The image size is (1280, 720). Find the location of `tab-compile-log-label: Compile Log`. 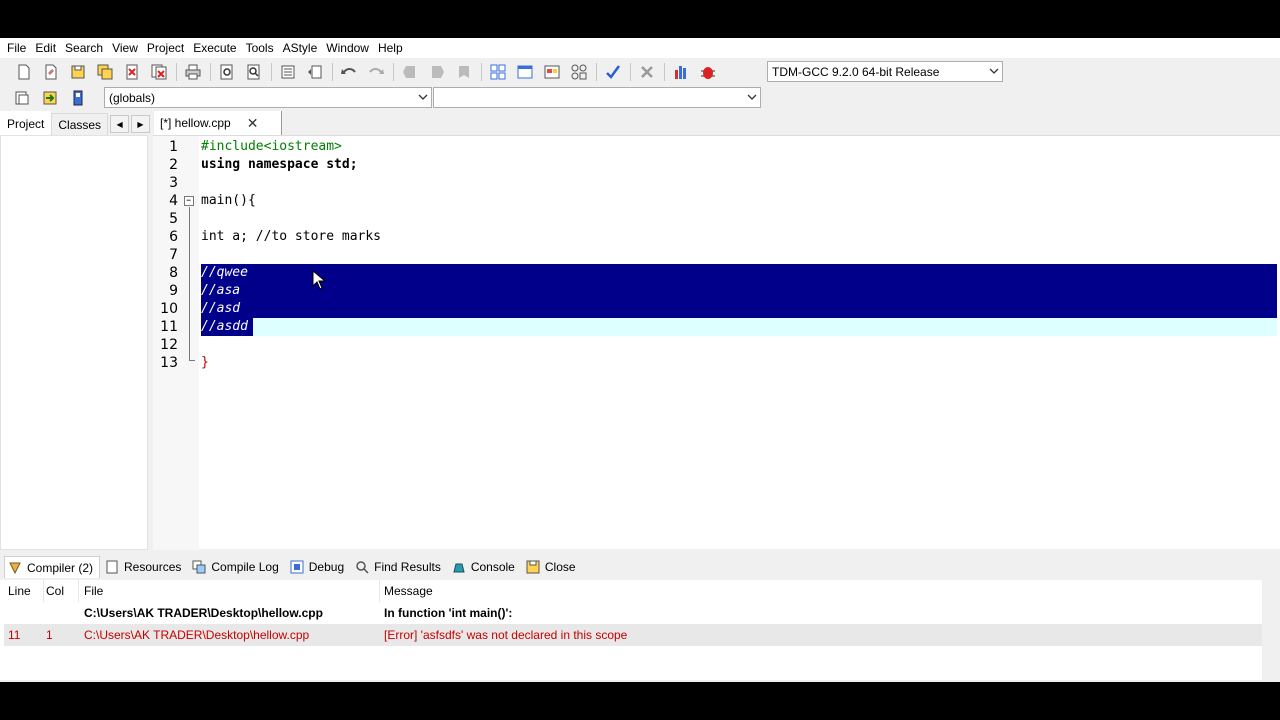

tab-compile-log-label: Compile Log is located at coordinates (245, 567).